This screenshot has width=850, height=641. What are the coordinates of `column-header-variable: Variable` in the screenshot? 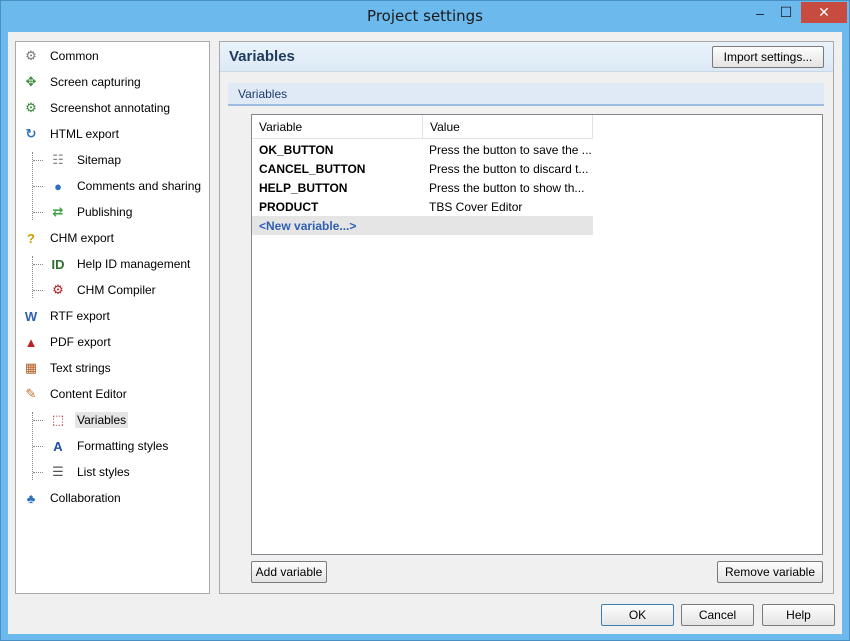 It's located at (337, 127).